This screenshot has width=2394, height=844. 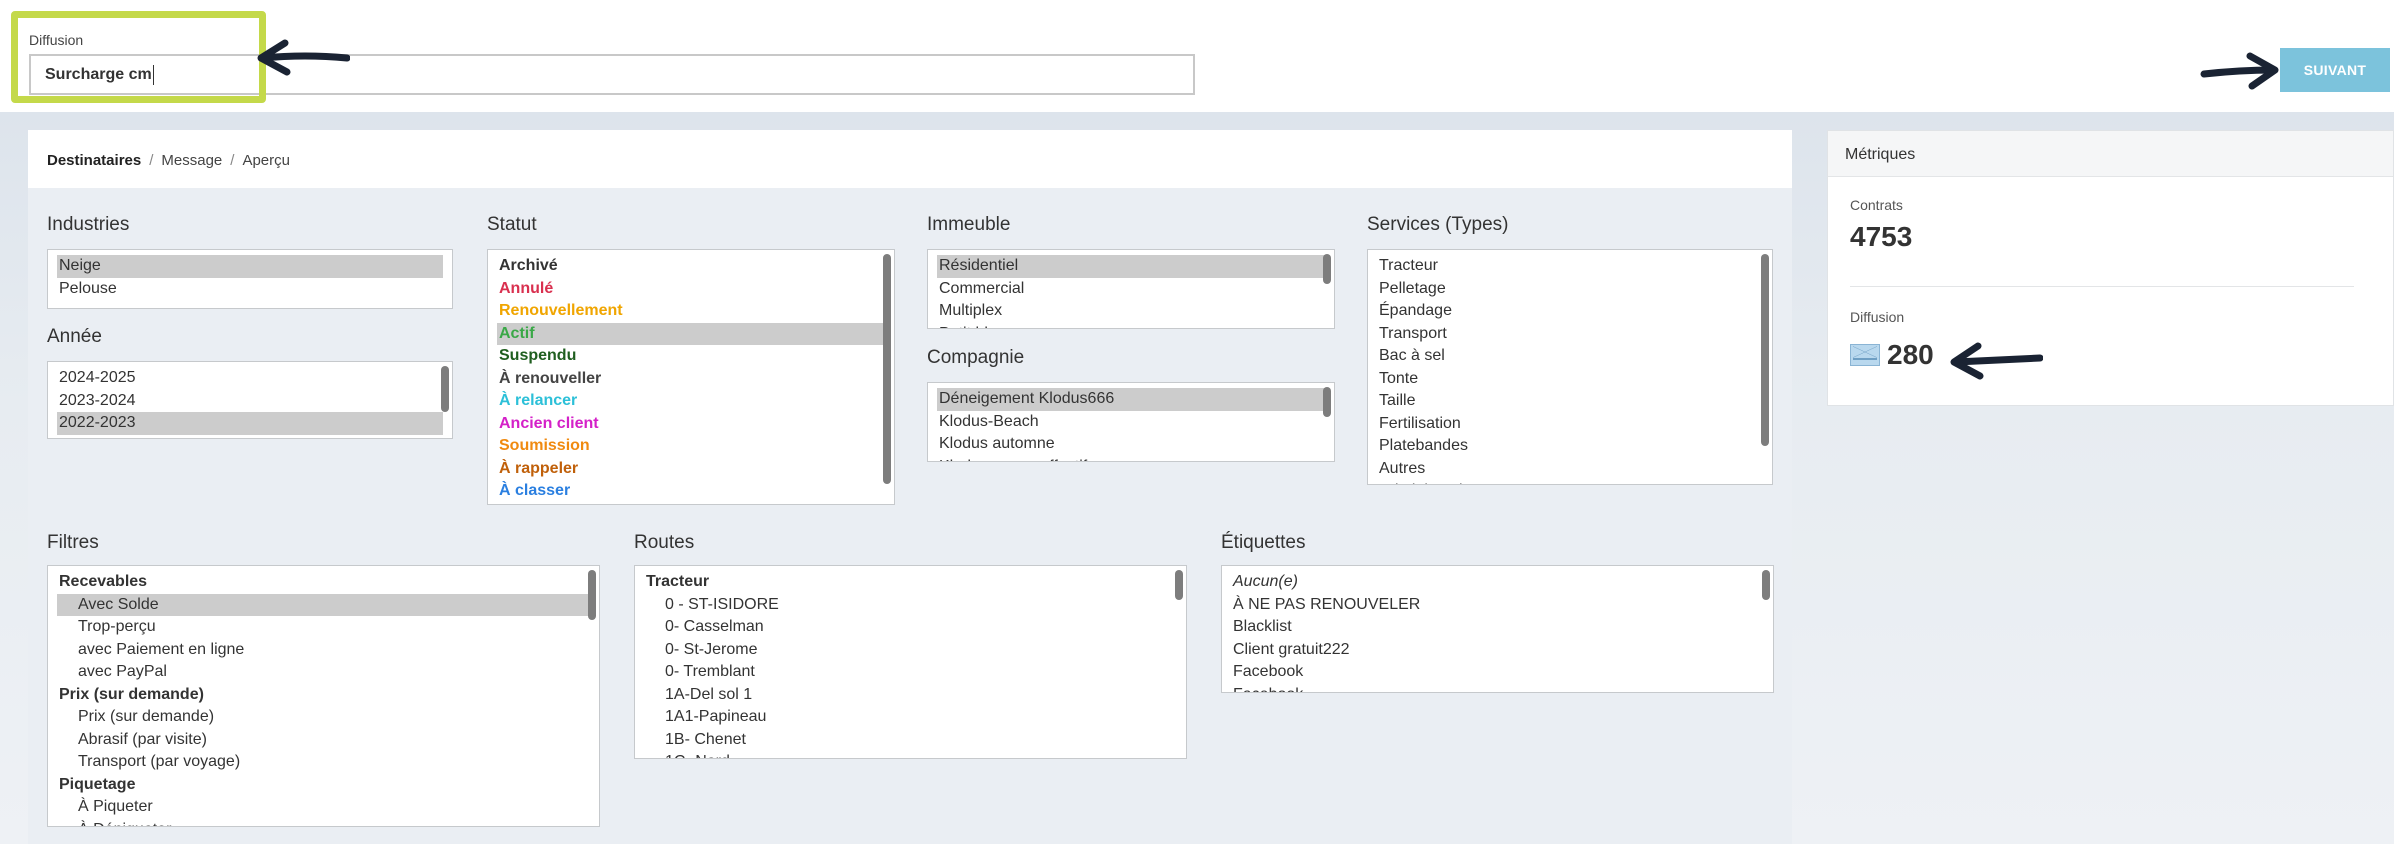 What do you see at coordinates (323, 823) in the screenshot?
I see `filtres-option: À Dépiqueter` at bounding box center [323, 823].